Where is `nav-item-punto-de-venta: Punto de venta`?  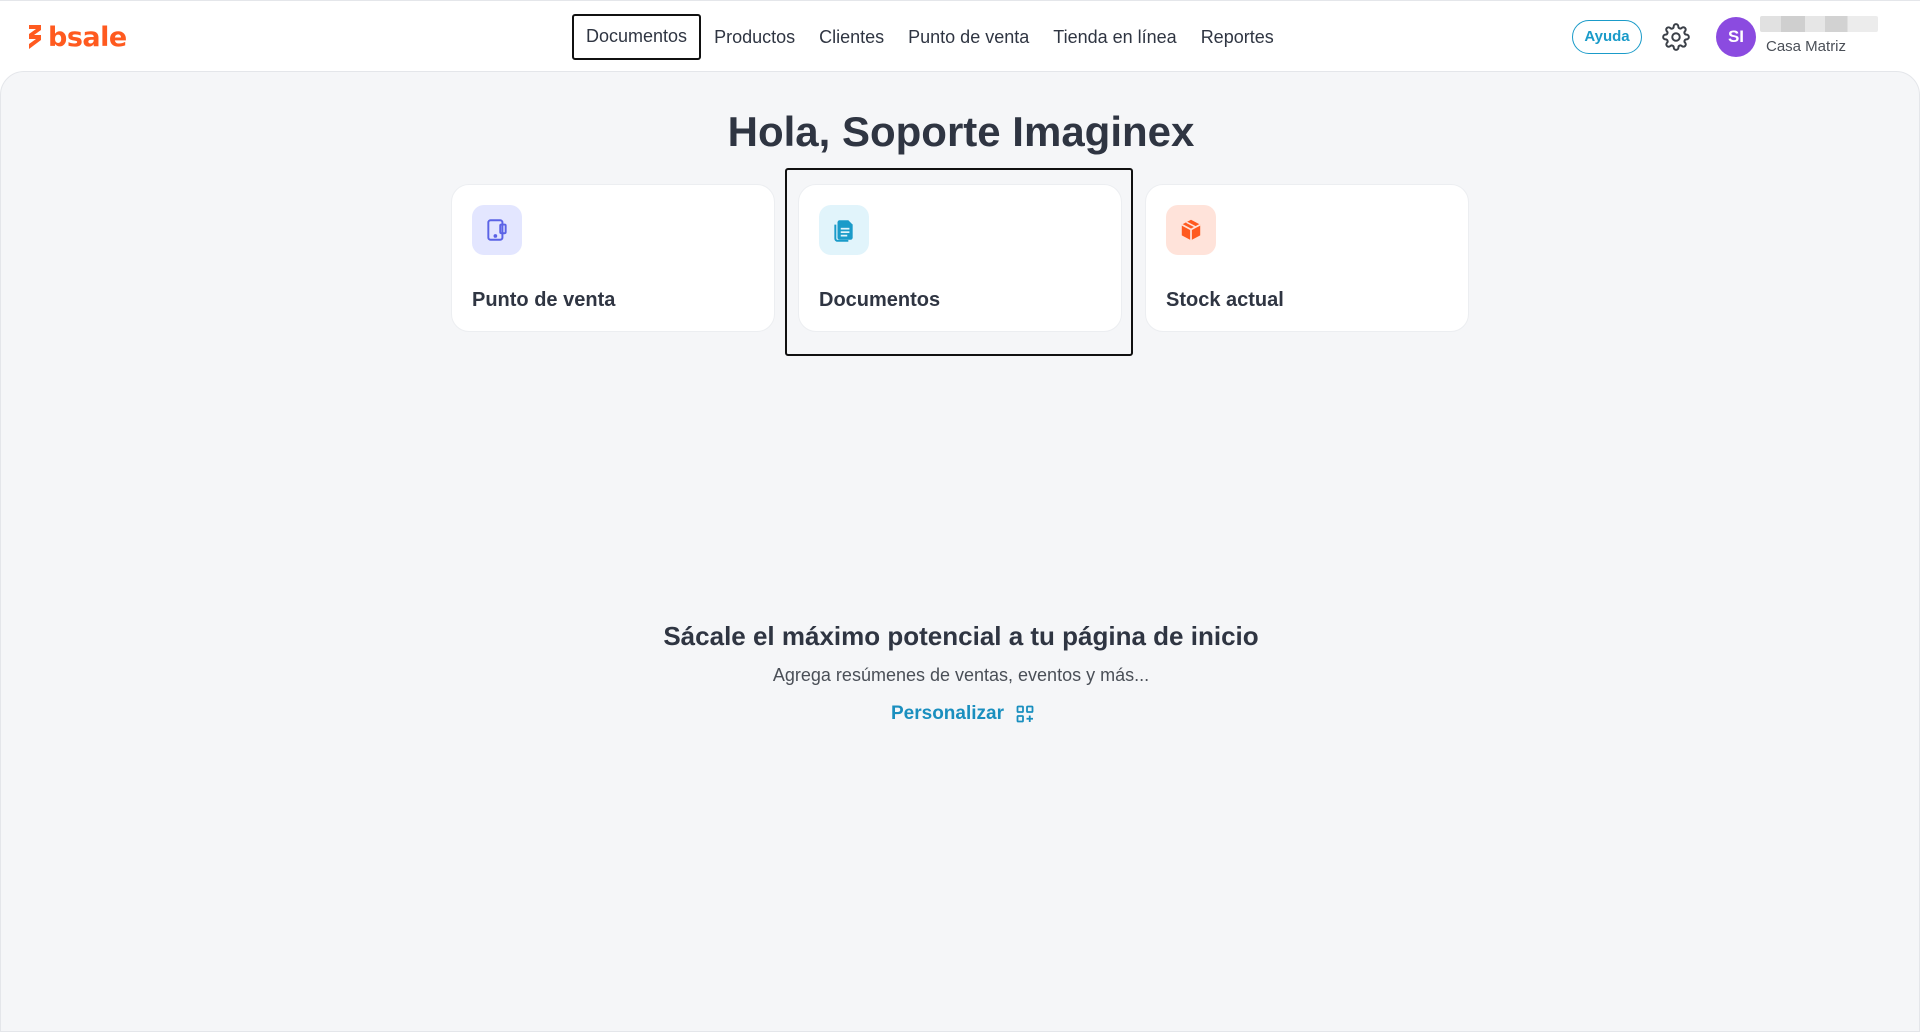
nav-item-punto-de-venta: Punto de venta is located at coordinates (968, 37).